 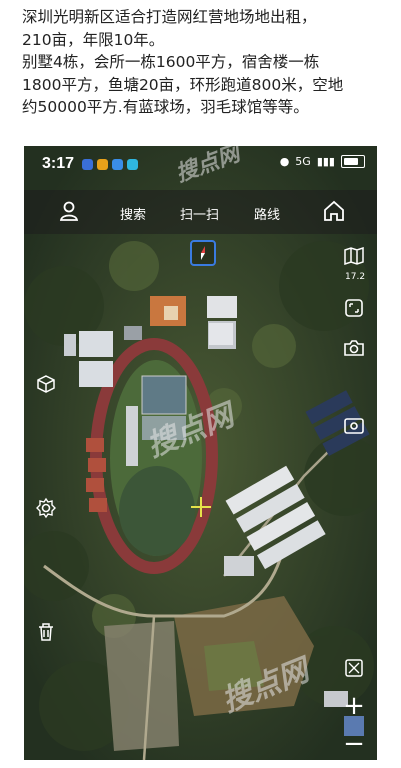 I want to click on post-line-5: 约50000平方.有蓝球场，羽毛球馆等等。, so click(x=165, y=107).